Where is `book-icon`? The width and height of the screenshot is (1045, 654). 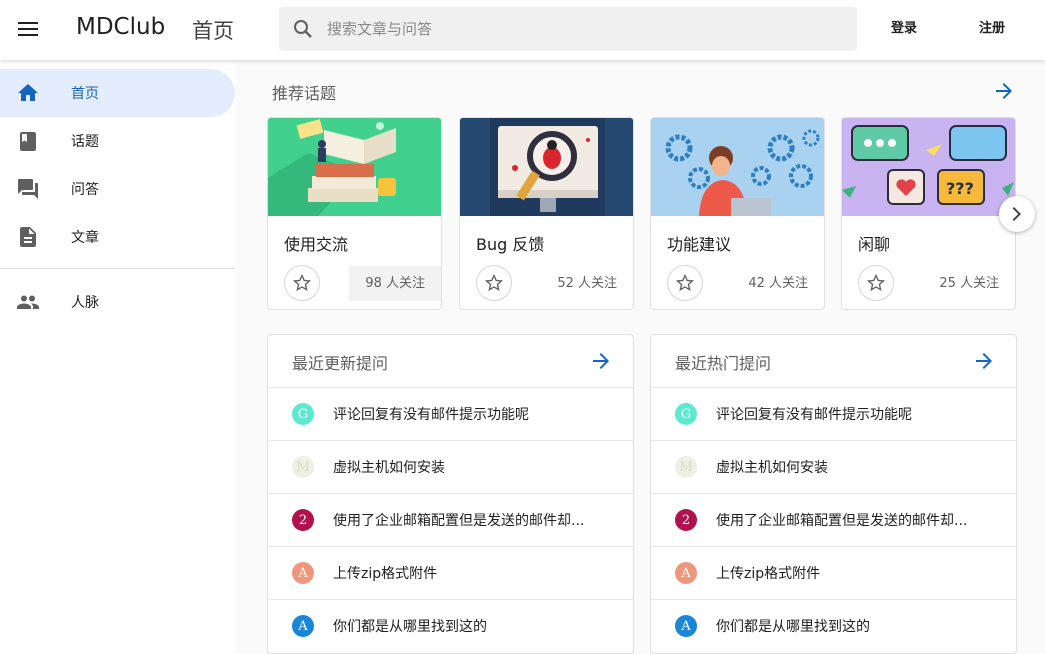
book-icon is located at coordinates (28, 141).